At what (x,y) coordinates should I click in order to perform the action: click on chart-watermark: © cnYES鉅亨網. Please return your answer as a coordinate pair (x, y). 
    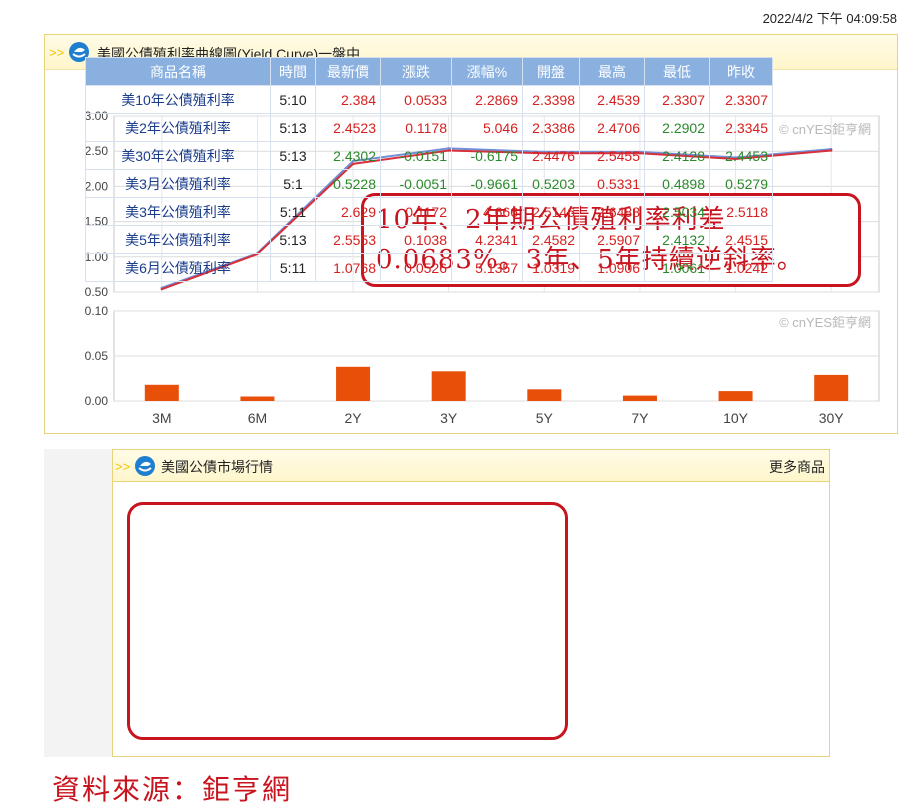
    Looking at the image, I should click on (825, 322).